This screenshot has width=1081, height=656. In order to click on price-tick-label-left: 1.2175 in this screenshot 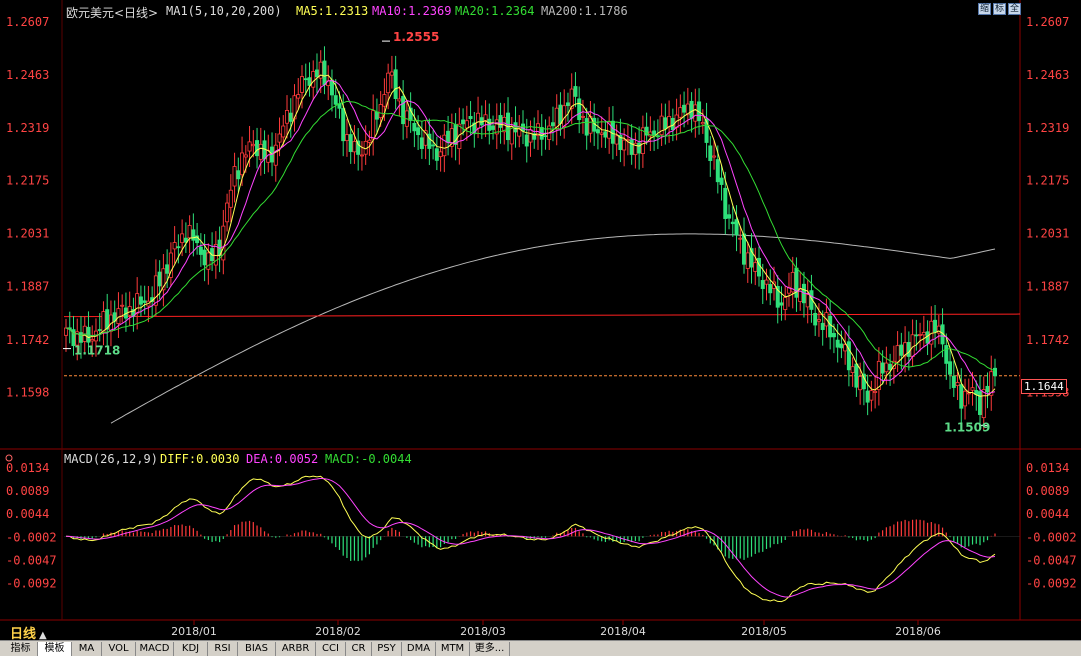, I will do `click(27, 181)`.